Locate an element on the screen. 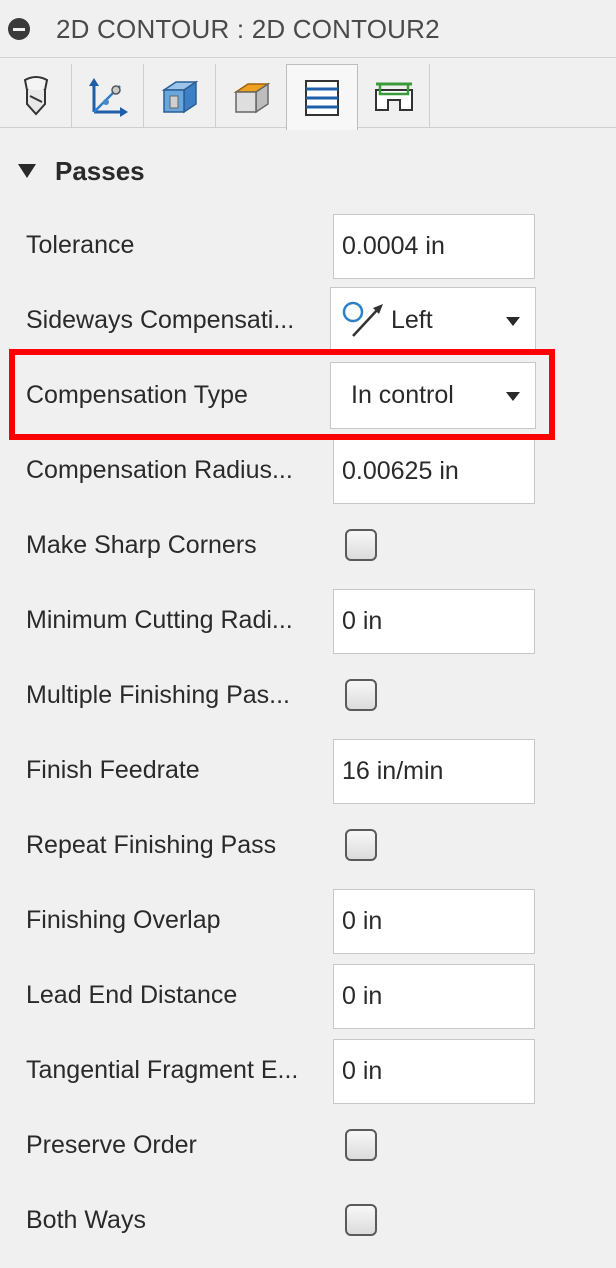 The height and width of the screenshot is (1268, 616). linking-icon is located at coordinates (393, 96).